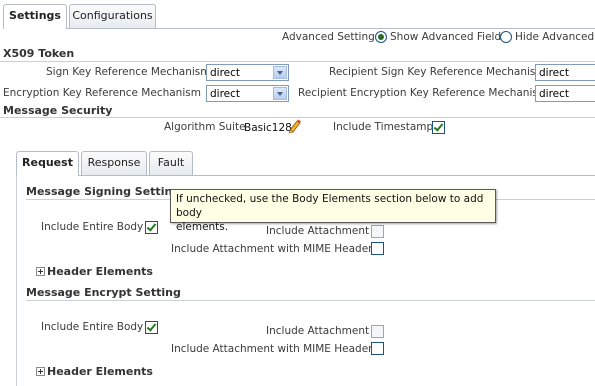 The image size is (595, 386). I want to click on message-security-divider, so click(297, 117).